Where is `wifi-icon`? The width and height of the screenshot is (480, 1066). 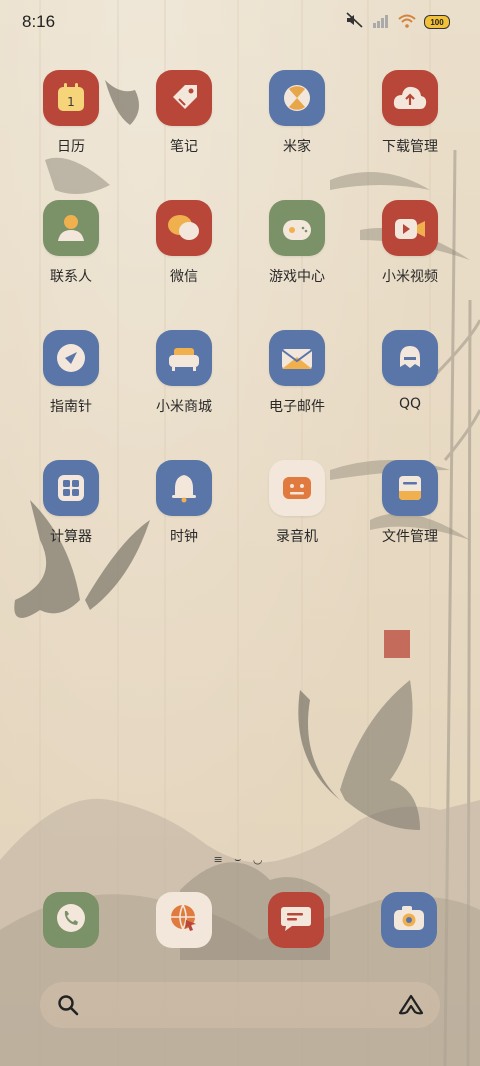
wifi-icon is located at coordinates (407, 22).